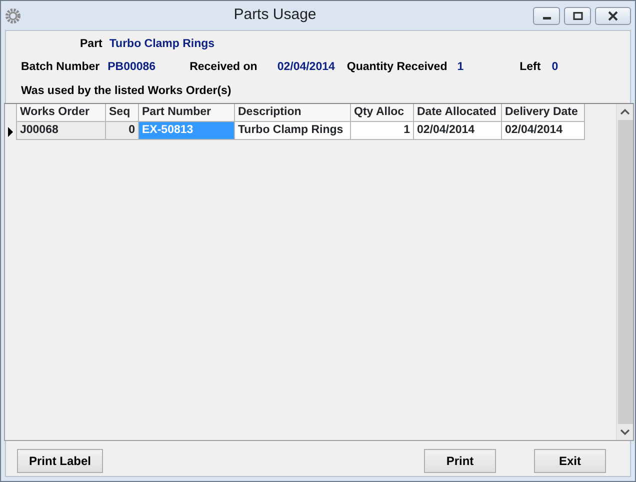 Image resolution: width=636 pixels, height=482 pixels. What do you see at coordinates (187, 113) in the screenshot?
I see `column-header: Part Number` at bounding box center [187, 113].